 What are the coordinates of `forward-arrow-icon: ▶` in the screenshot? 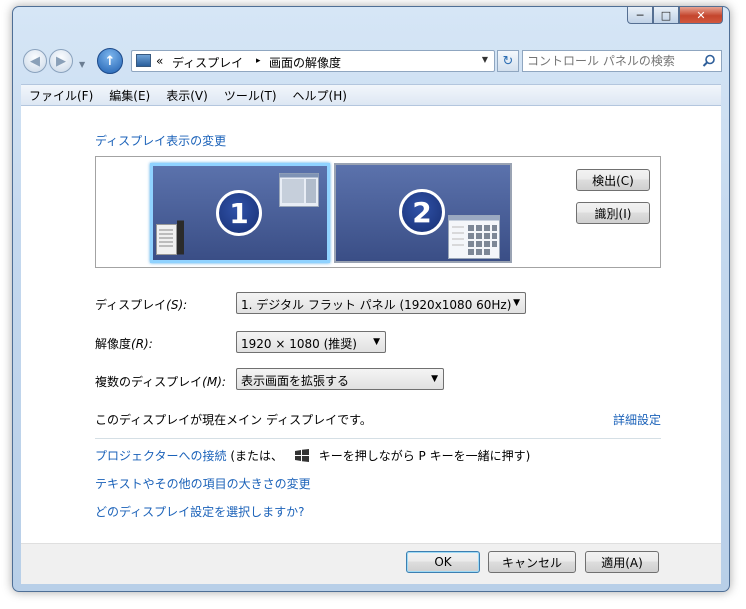 It's located at (61, 61).